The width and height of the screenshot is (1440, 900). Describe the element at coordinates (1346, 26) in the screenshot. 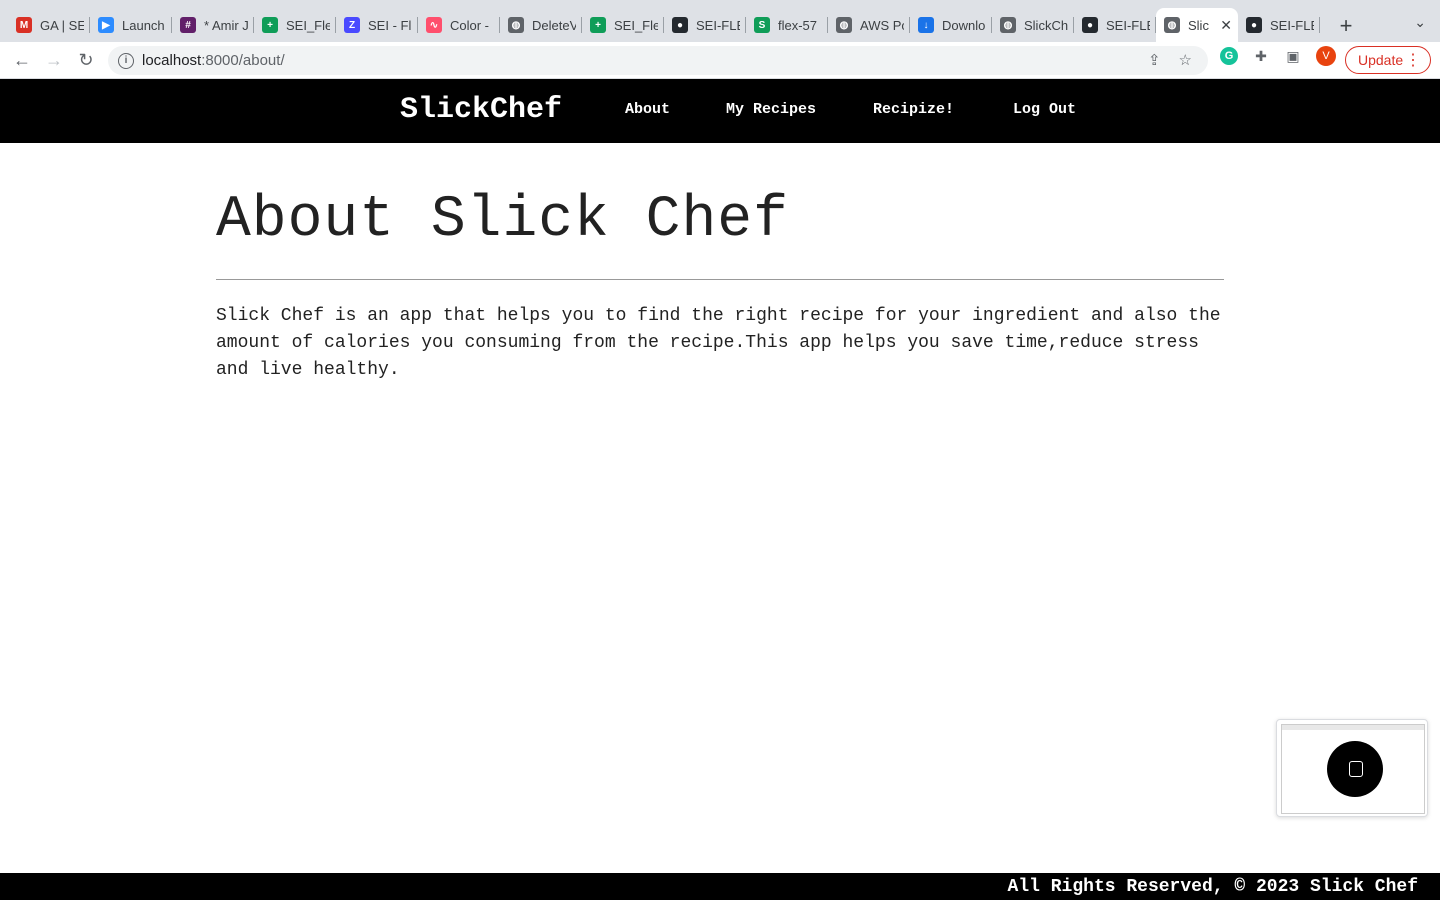

I see `new-tab-button: +` at that location.